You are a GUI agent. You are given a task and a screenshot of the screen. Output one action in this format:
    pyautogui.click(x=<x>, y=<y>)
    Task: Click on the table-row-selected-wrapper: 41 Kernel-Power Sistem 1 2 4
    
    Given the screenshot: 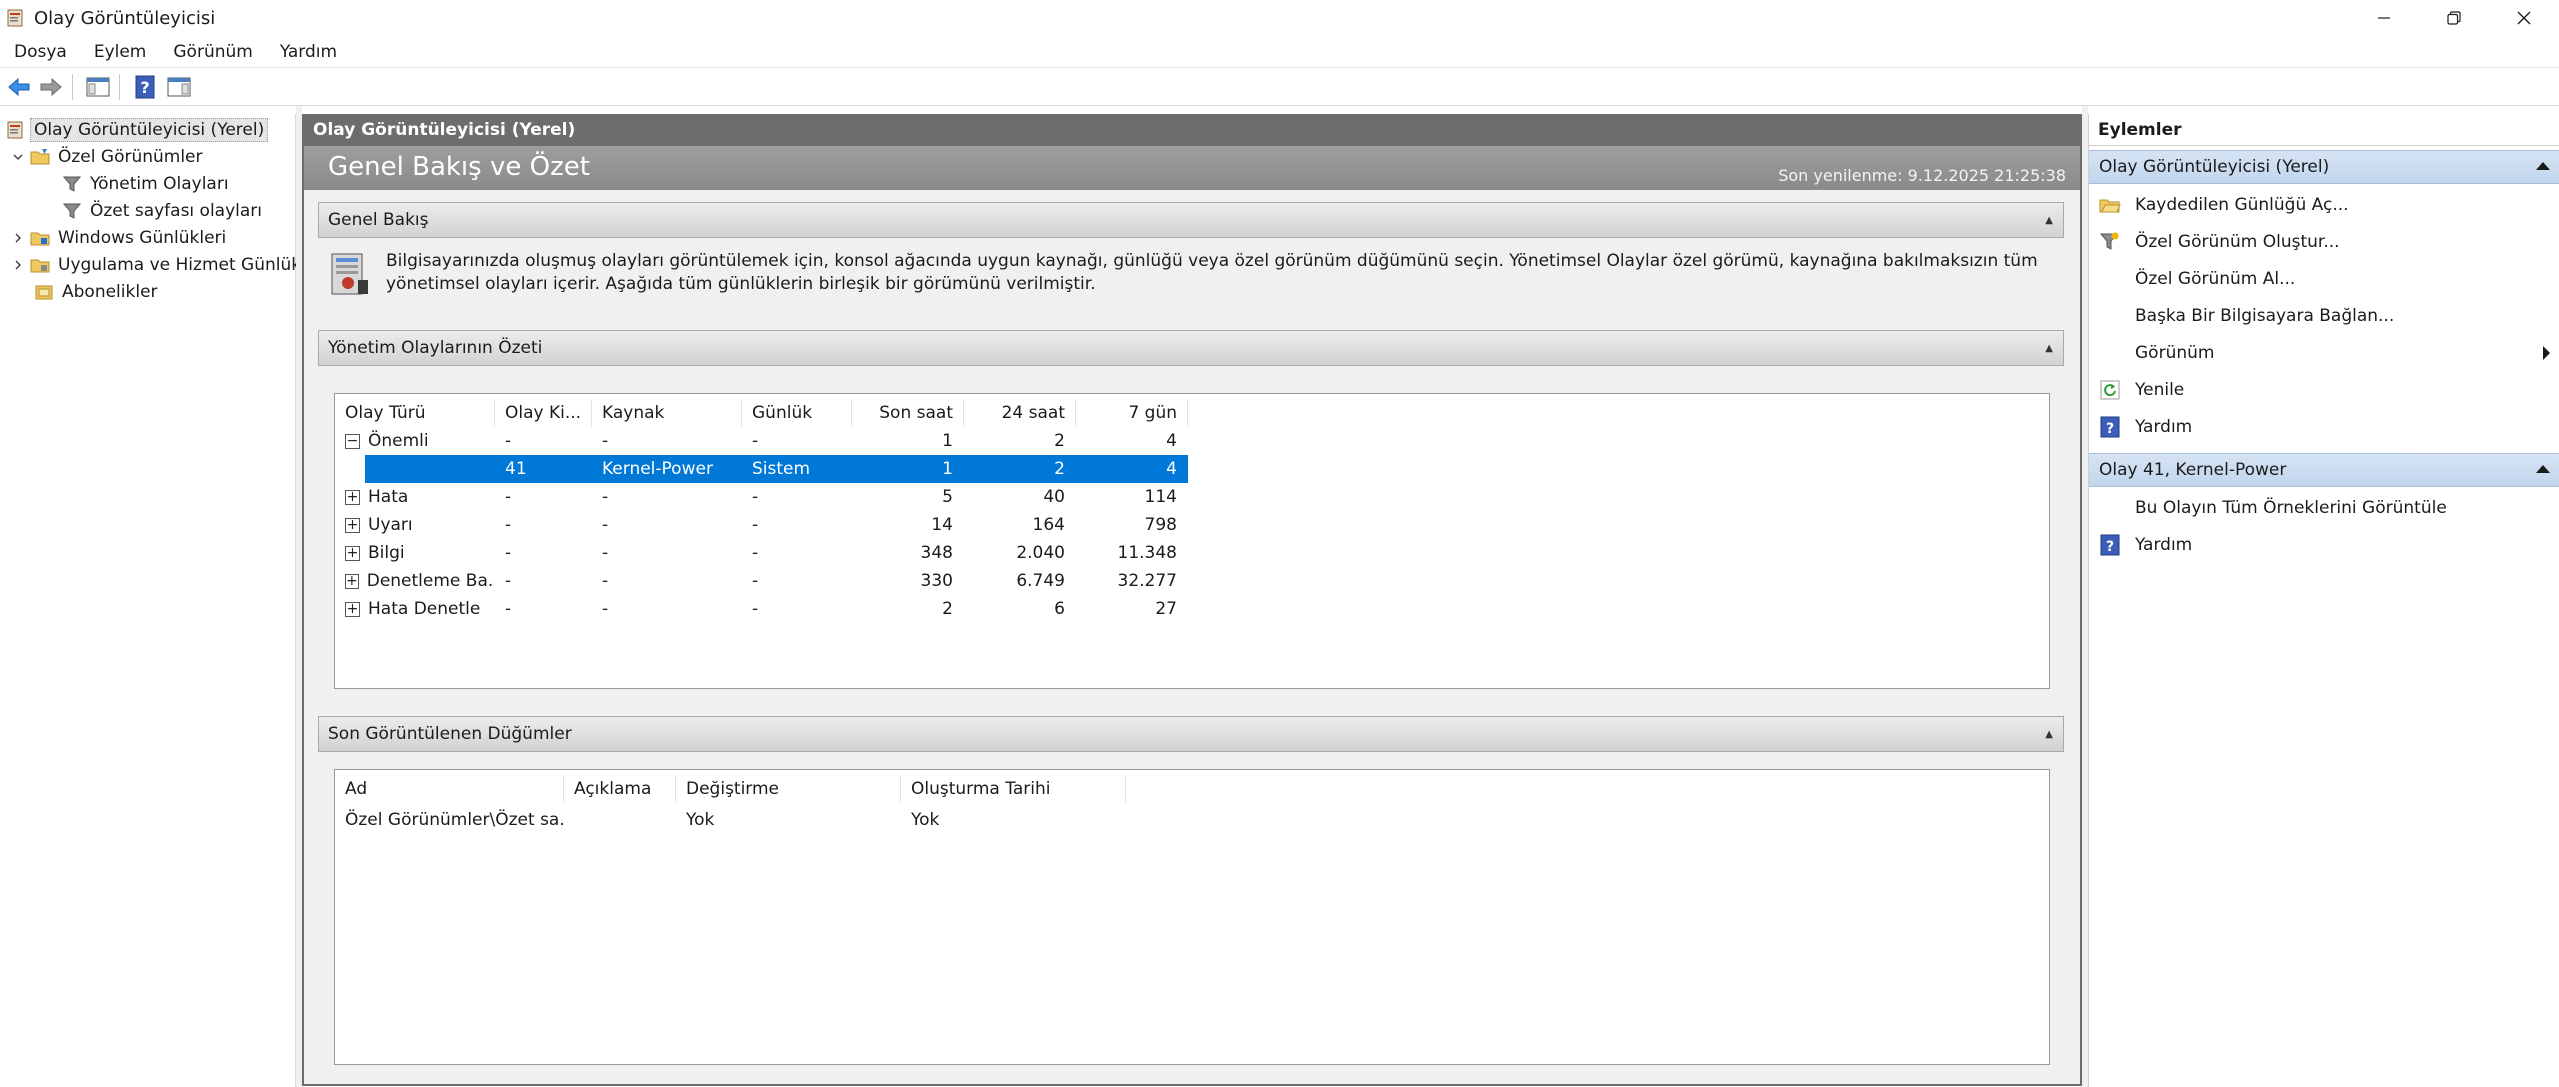 What is the action you would take?
    pyautogui.click(x=761, y=469)
    